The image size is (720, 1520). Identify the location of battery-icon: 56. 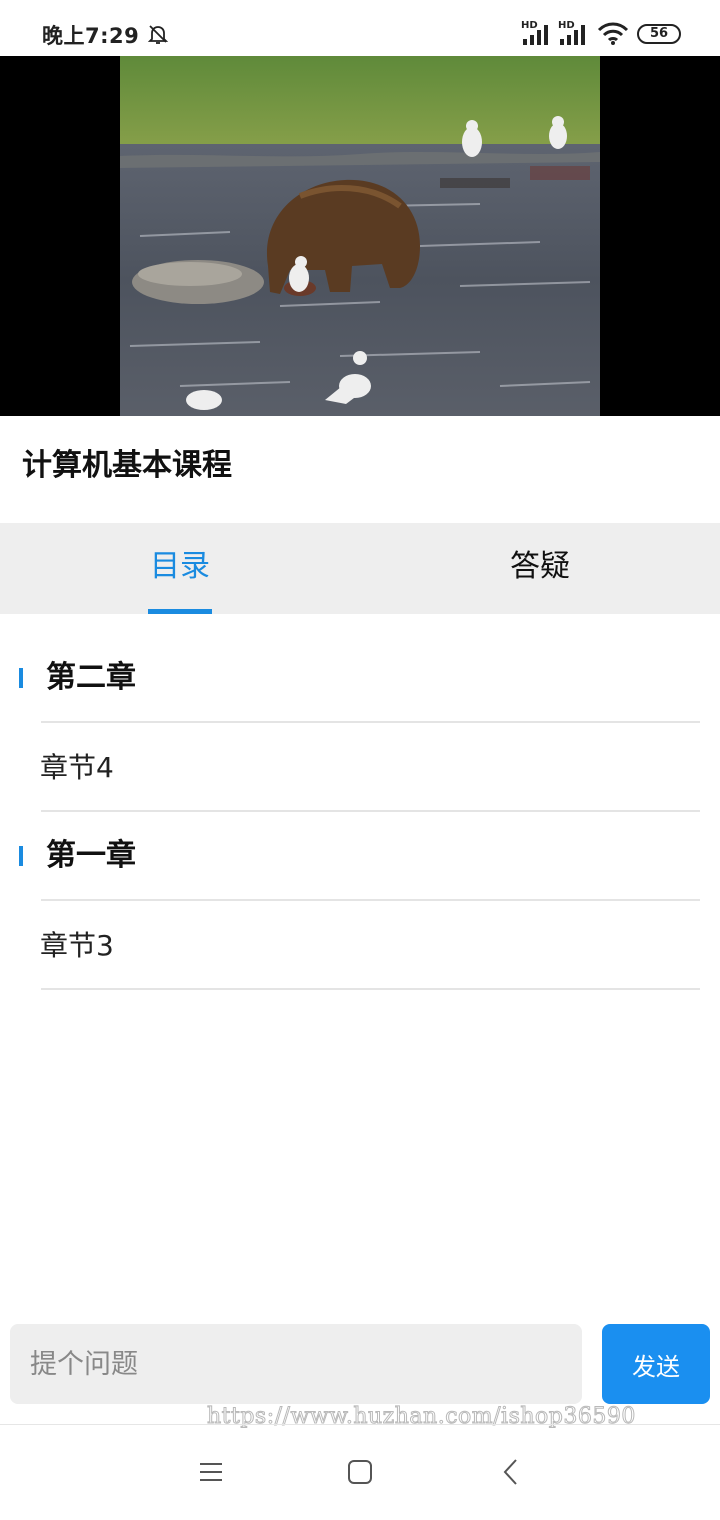
(659, 34).